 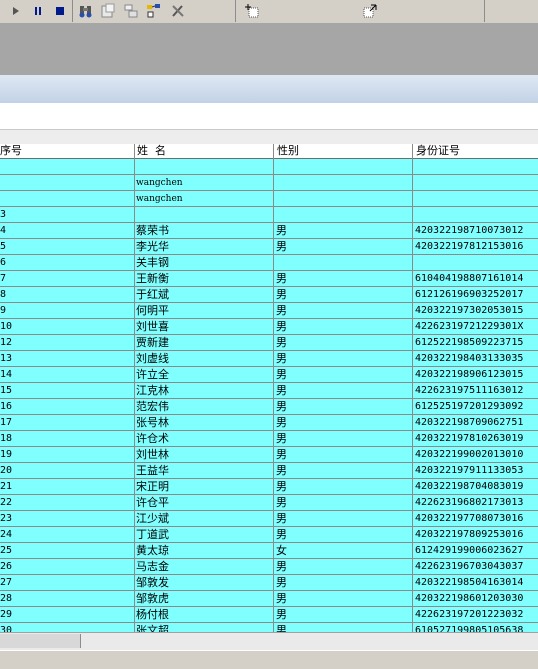 What do you see at coordinates (204, 567) in the screenshot?
I see `cell-name: 马志金` at bounding box center [204, 567].